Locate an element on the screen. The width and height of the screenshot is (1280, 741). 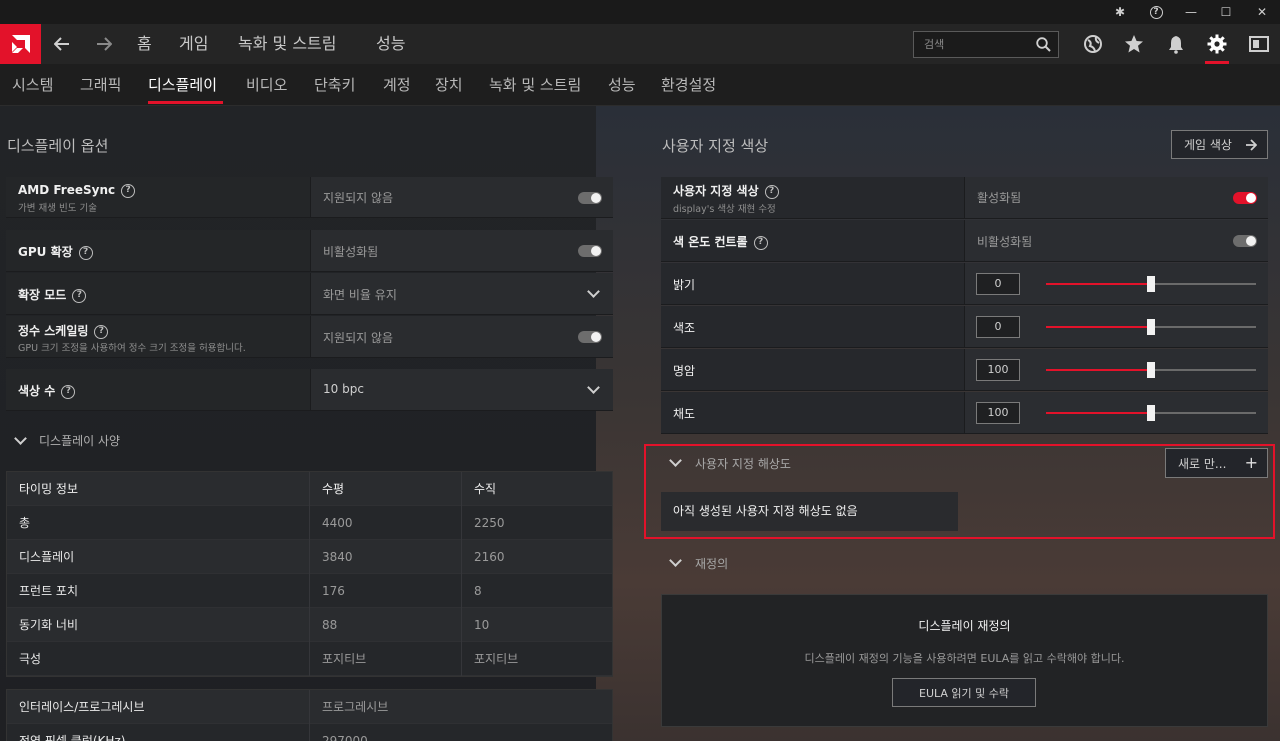
integer-scaling-toggle is located at coordinates (590, 337).